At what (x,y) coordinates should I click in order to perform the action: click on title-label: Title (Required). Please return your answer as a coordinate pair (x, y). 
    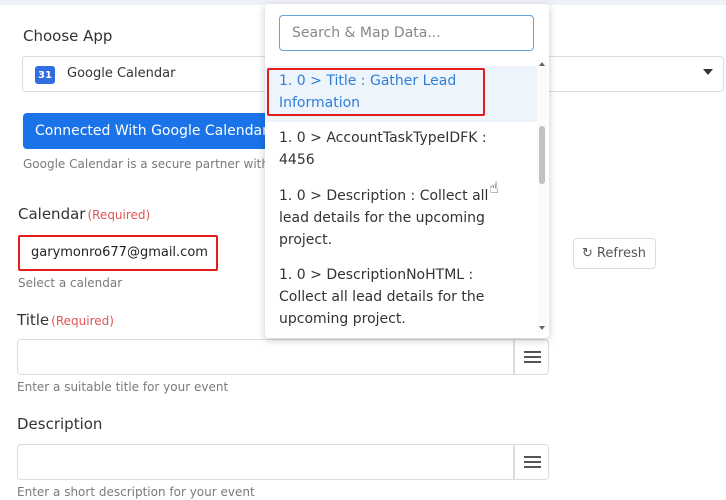
    Looking at the image, I should click on (65, 320).